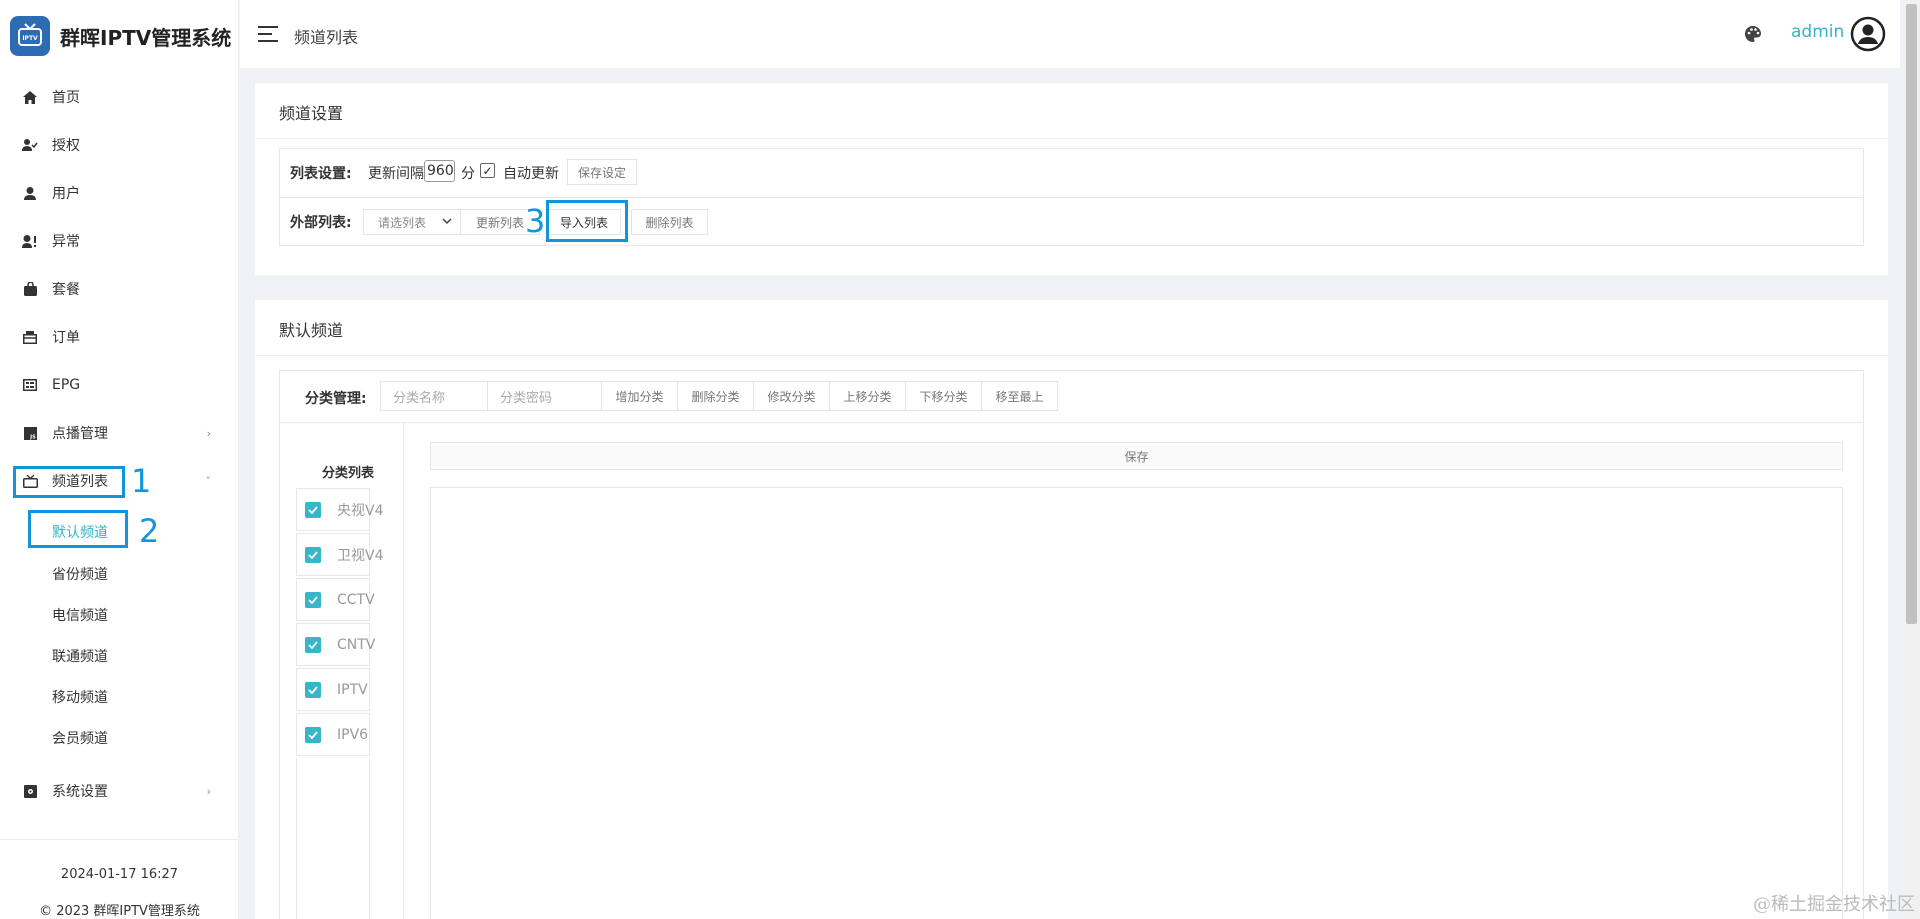 This screenshot has width=1920, height=919. I want to click on interval-label: 更新间隔, so click(396, 174).